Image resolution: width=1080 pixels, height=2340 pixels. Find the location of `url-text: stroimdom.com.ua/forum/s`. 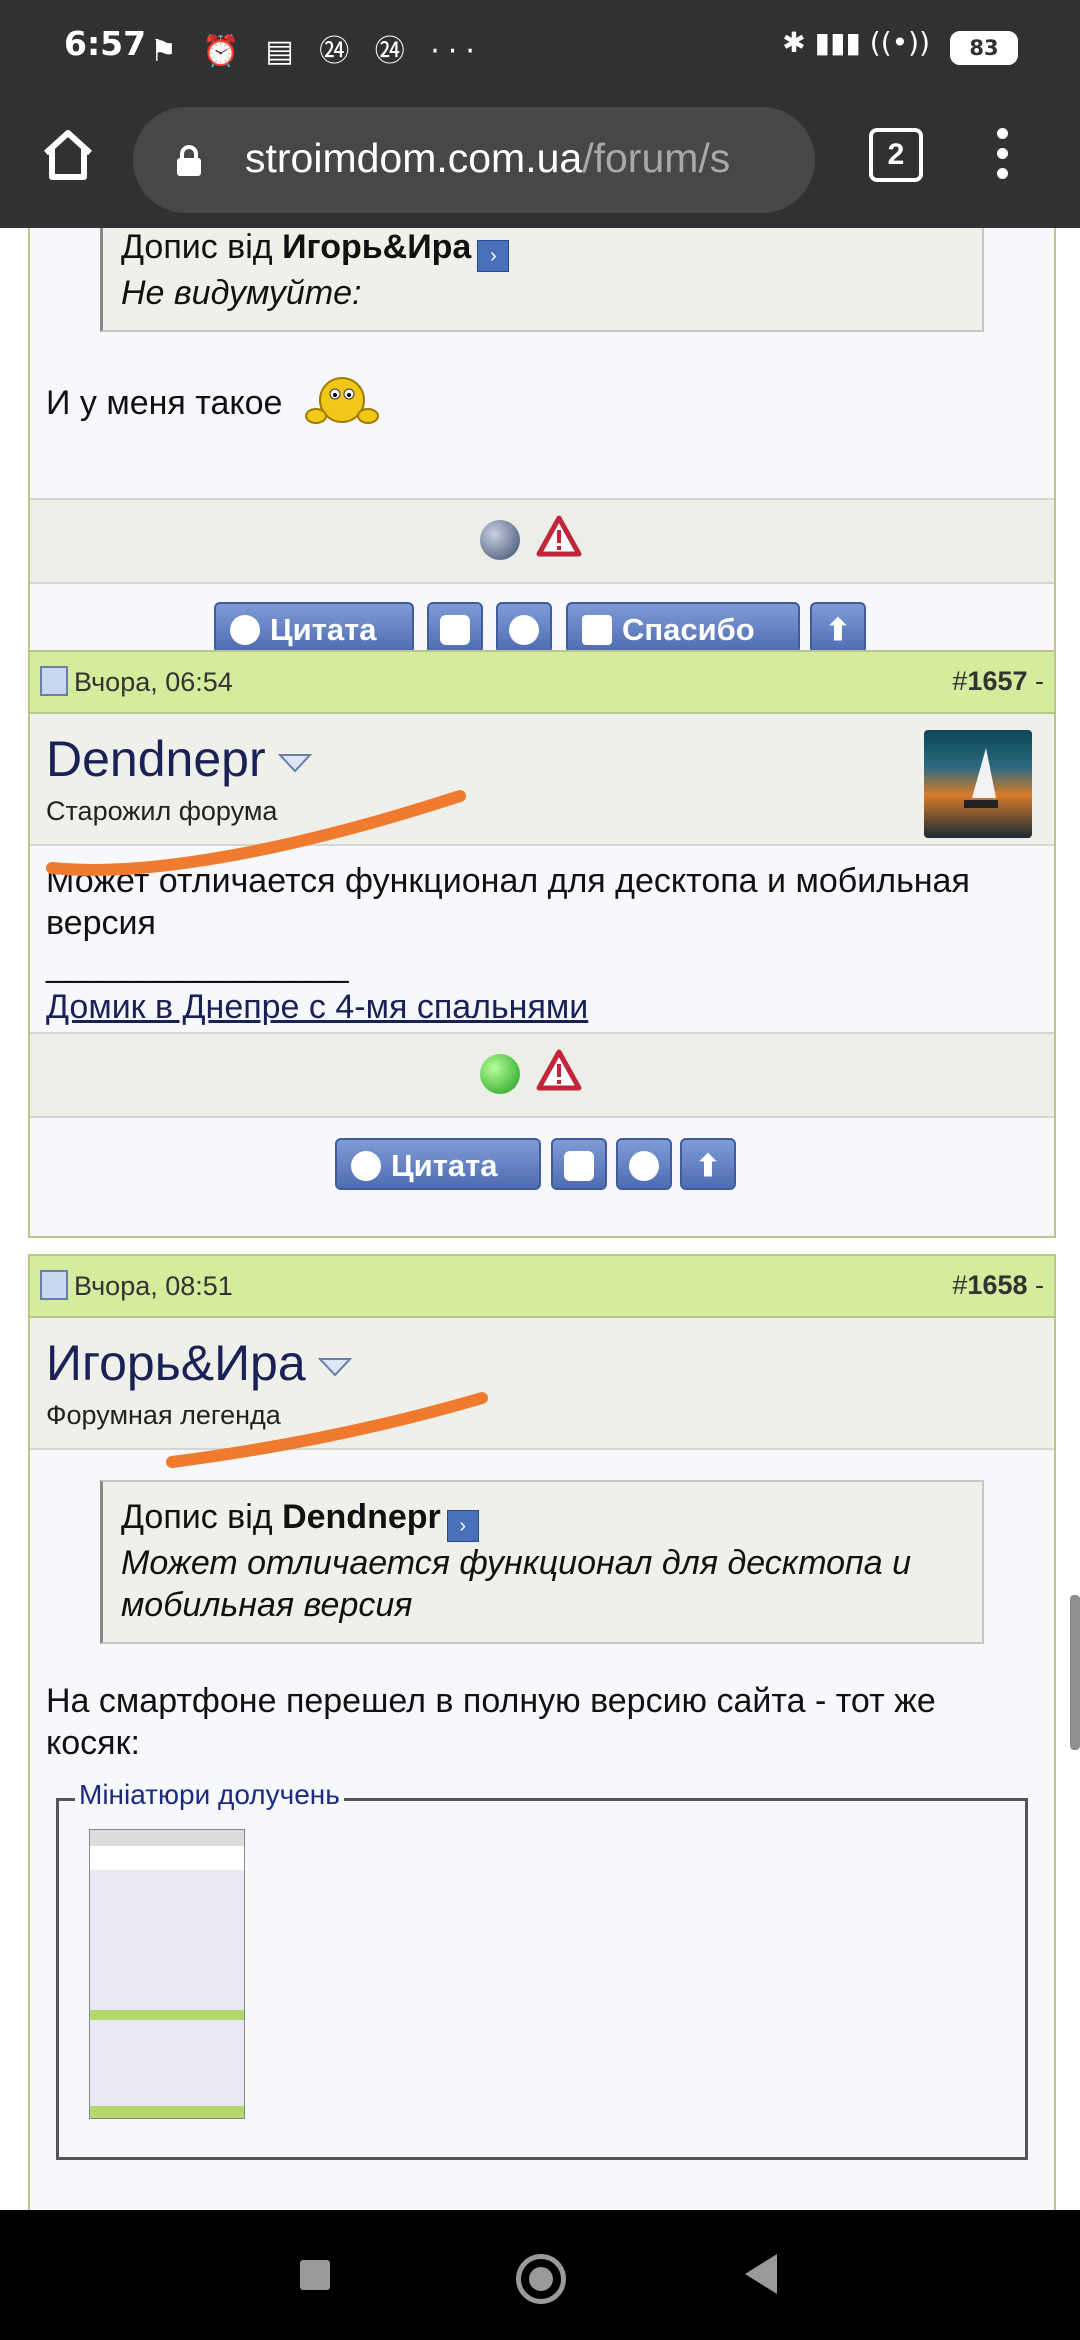

url-text: stroimdom.com.ua/forum/s is located at coordinates (487, 158).